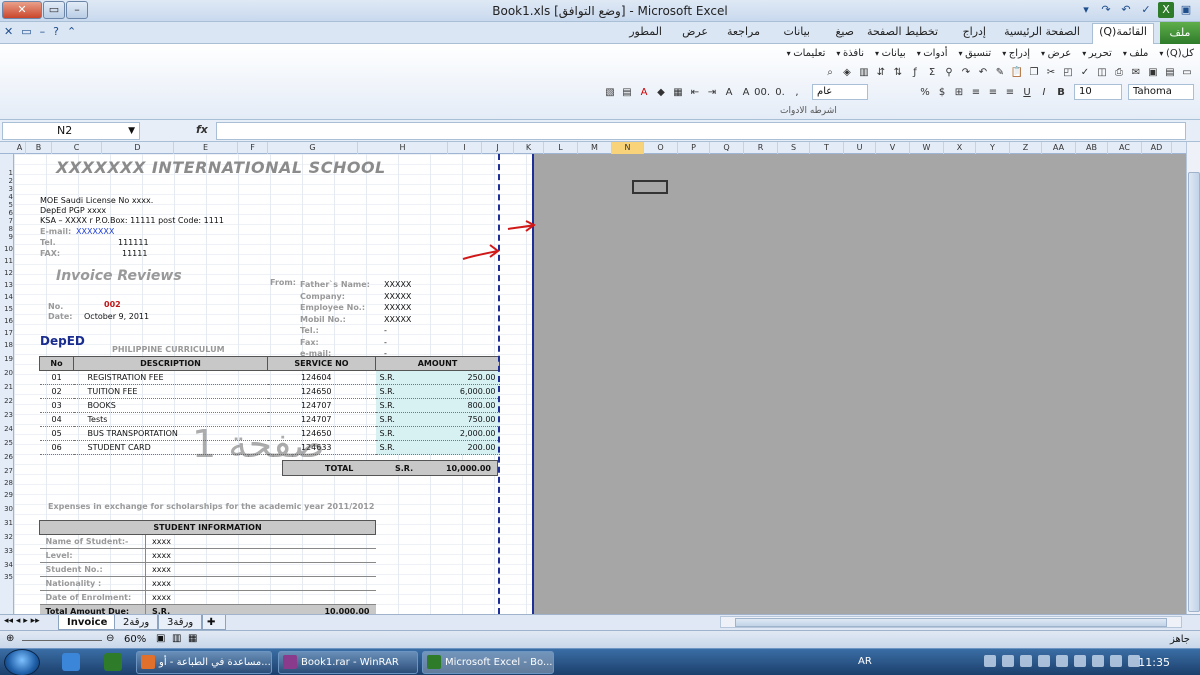 This screenshot has width=1200, height=675. Describe the element at coordinates (932, 53) in the screenshot. I see `menu-tools: أدوات` at that location.